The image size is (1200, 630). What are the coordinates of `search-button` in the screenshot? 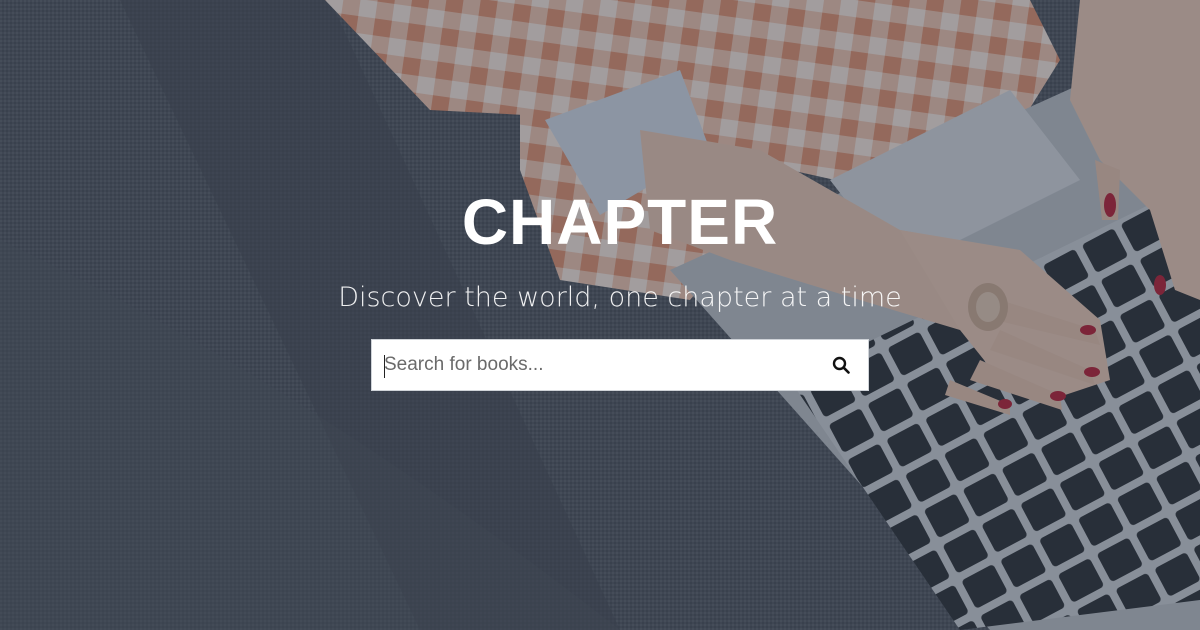 It's located at (841, 365).